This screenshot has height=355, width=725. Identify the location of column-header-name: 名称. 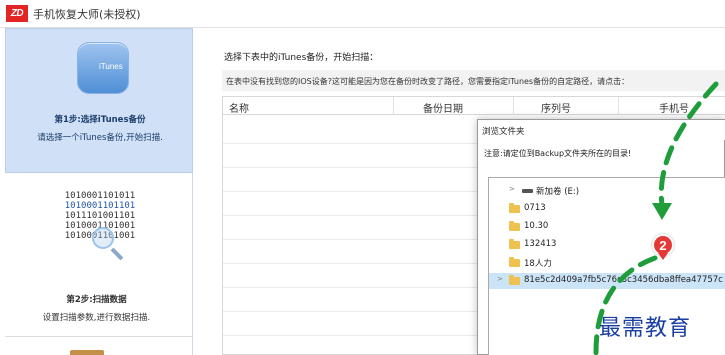
(239, 107).